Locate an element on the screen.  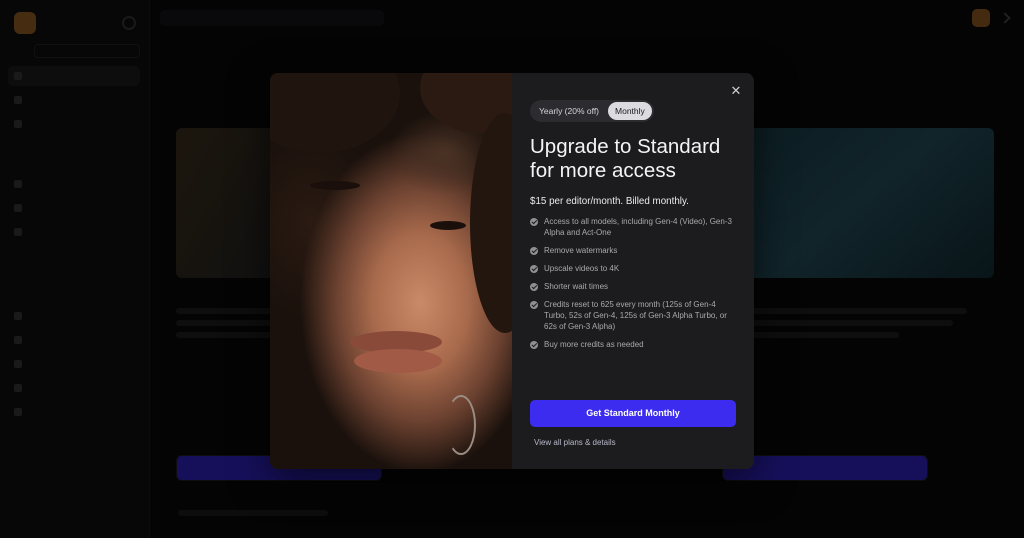
feature-item: Upscale videos to 4K is located at coordinates (633, 268).